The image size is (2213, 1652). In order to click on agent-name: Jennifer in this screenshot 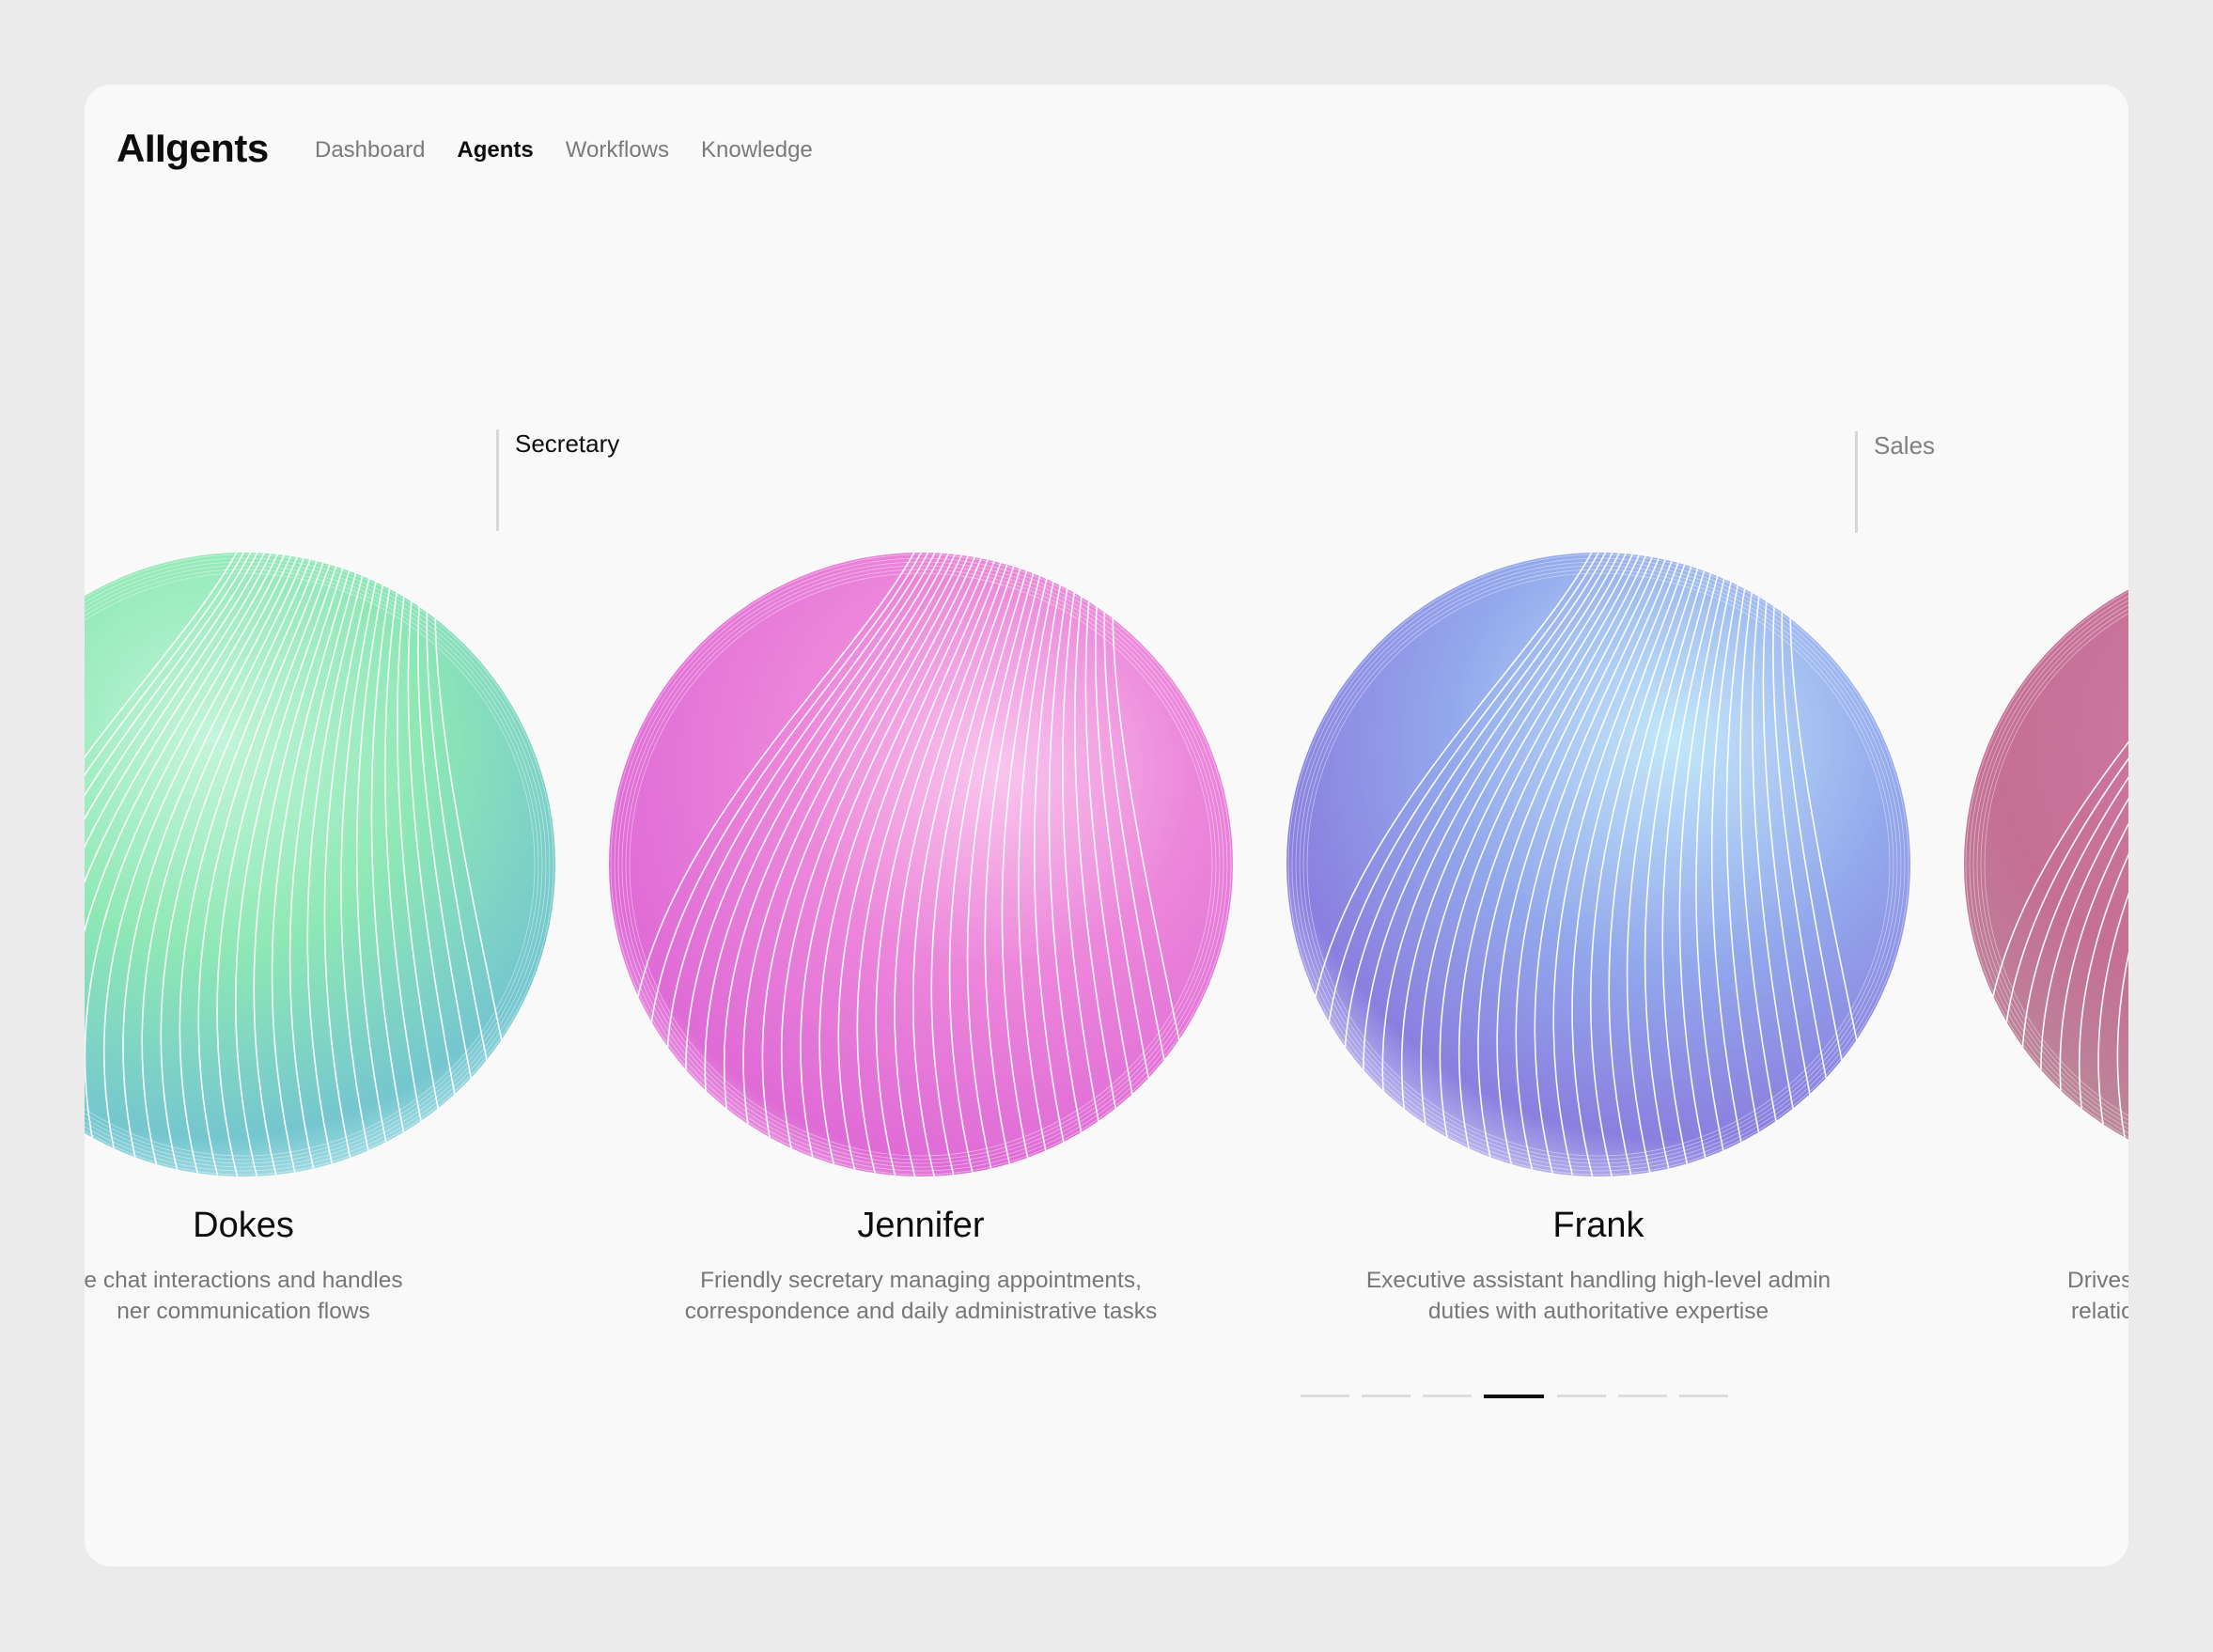, I will do `click(921, 1225)`.